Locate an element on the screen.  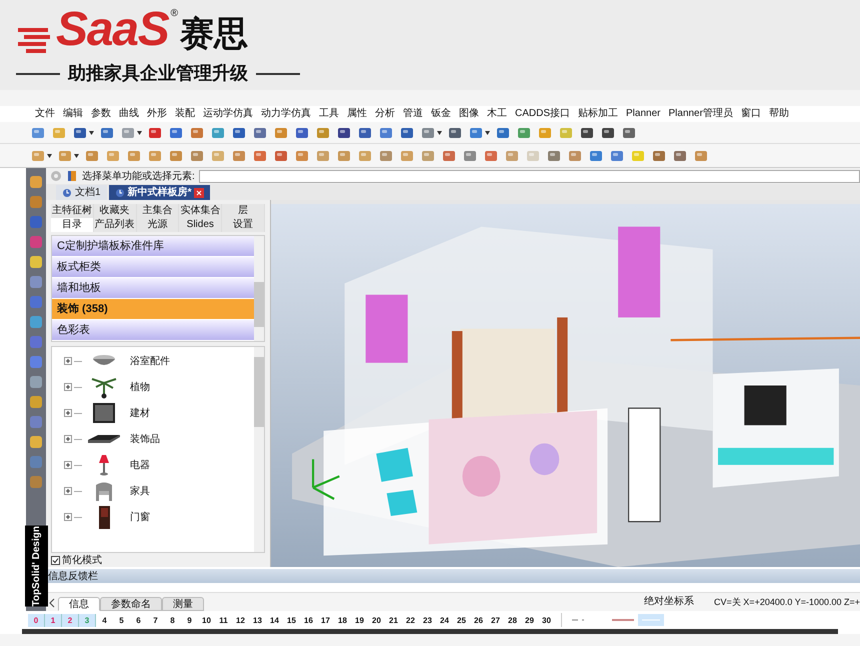
layer-button: 30 is located at coordinates (546, 620).